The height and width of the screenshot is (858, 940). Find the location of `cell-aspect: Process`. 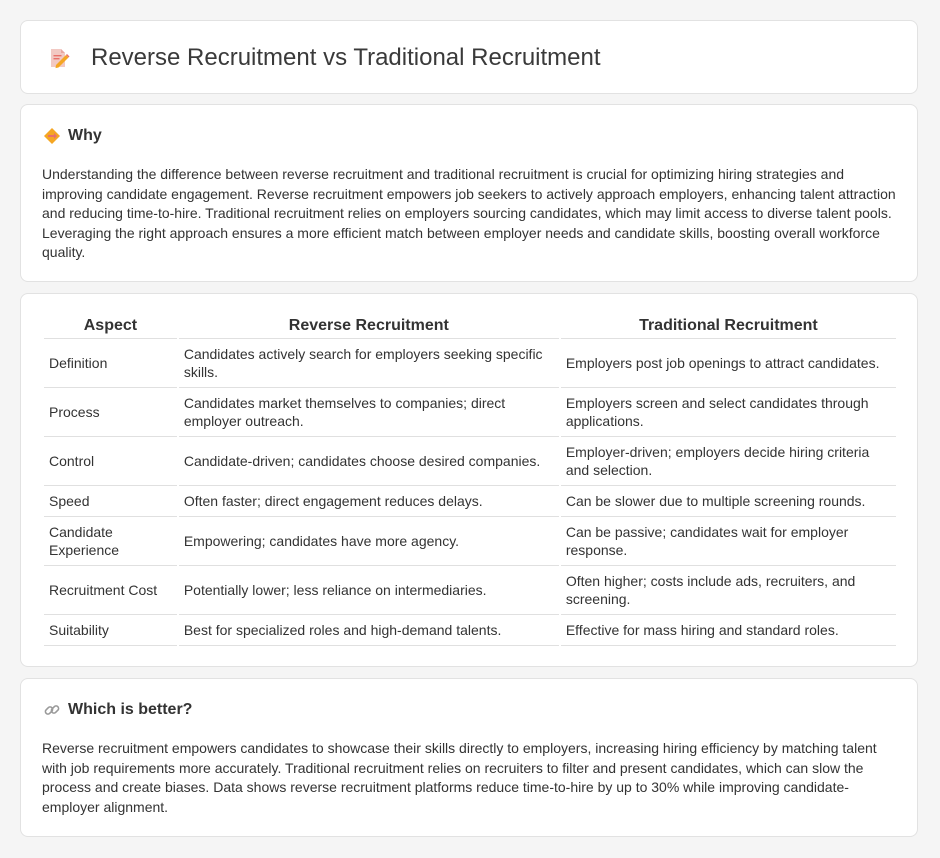

cell-aspect: Process is located at coordinates (110, 412).